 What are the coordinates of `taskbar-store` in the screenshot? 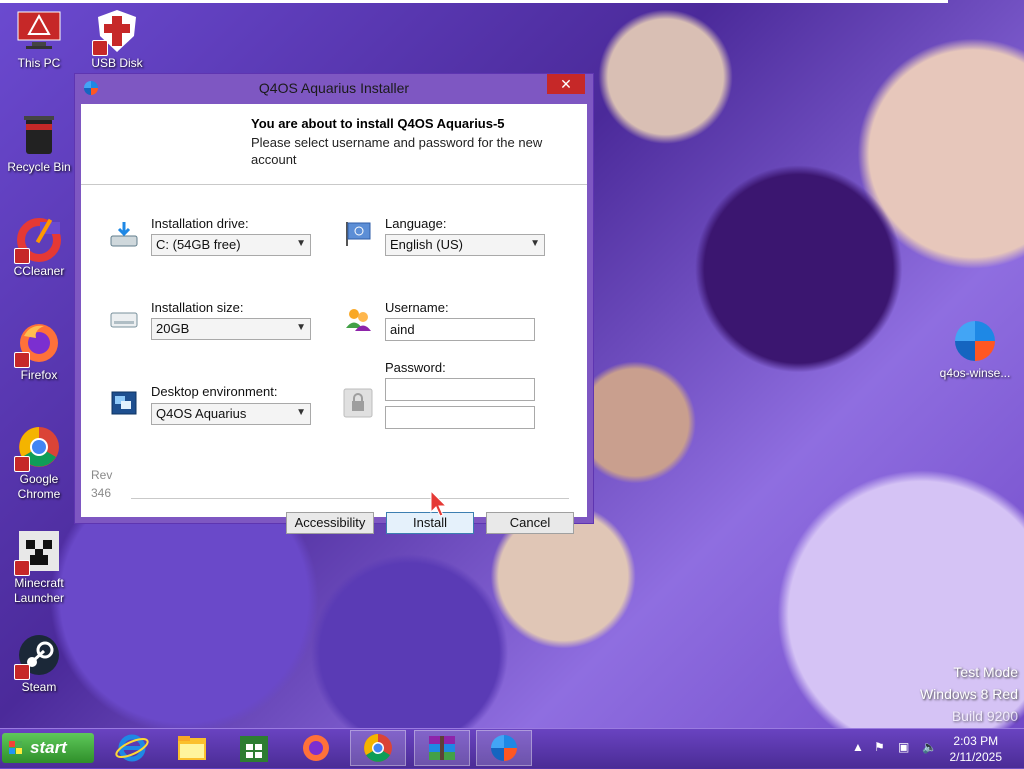 It's located at (254, 748).